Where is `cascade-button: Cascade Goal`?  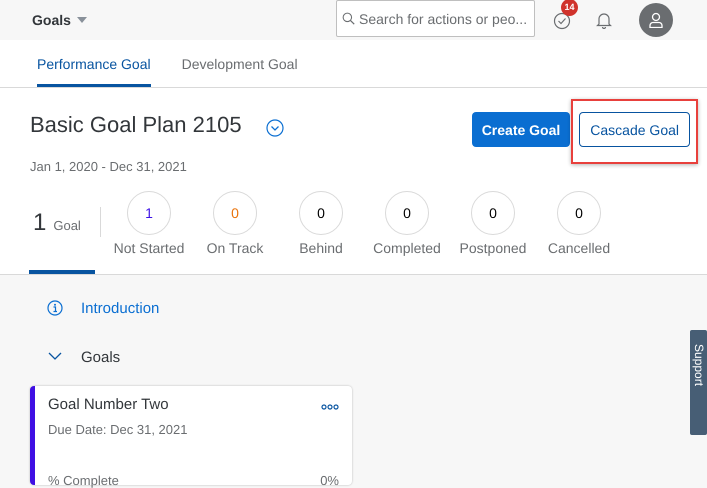 cascade-button: Cascade Goal is located at coordinates (634, 129).